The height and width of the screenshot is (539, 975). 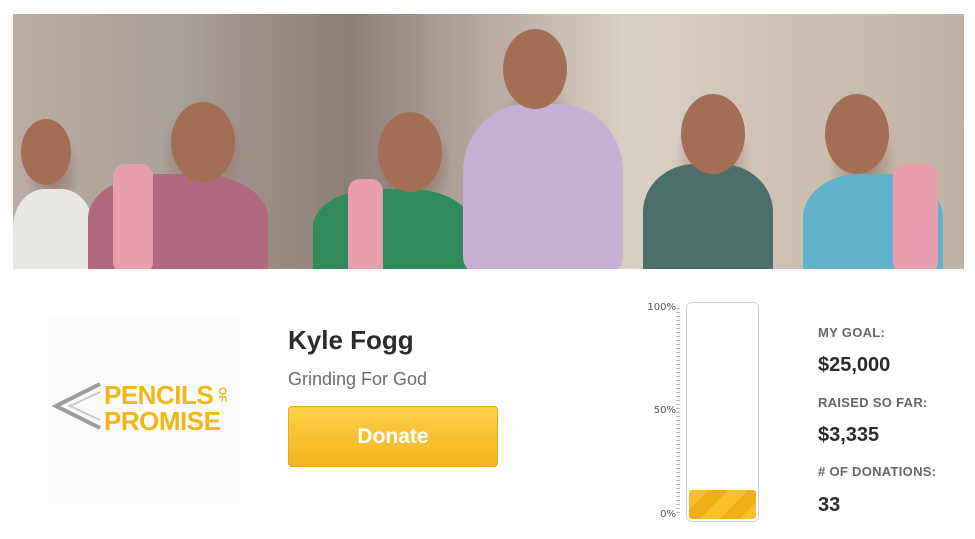 I want to click on logo-of-text: OF, so click(x=222, y=394).